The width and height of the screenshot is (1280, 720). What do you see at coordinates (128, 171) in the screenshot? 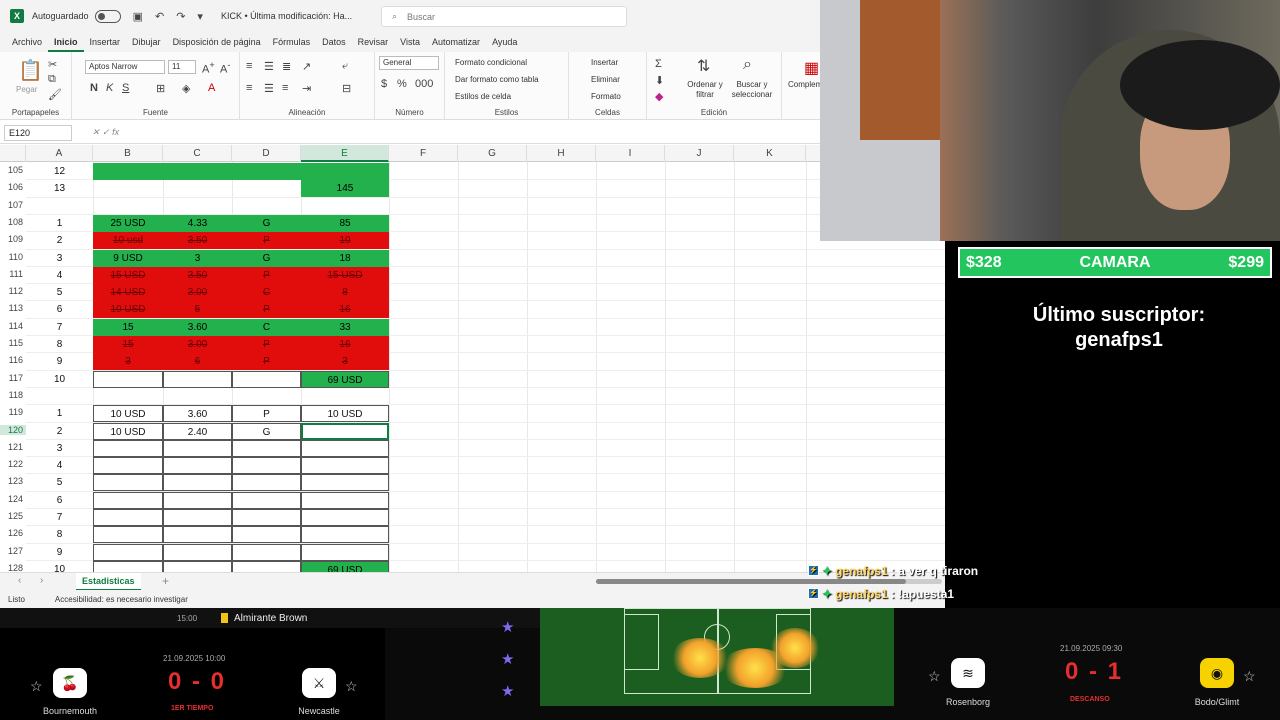
I see `cell-B105` at bounding box center [128, 171].